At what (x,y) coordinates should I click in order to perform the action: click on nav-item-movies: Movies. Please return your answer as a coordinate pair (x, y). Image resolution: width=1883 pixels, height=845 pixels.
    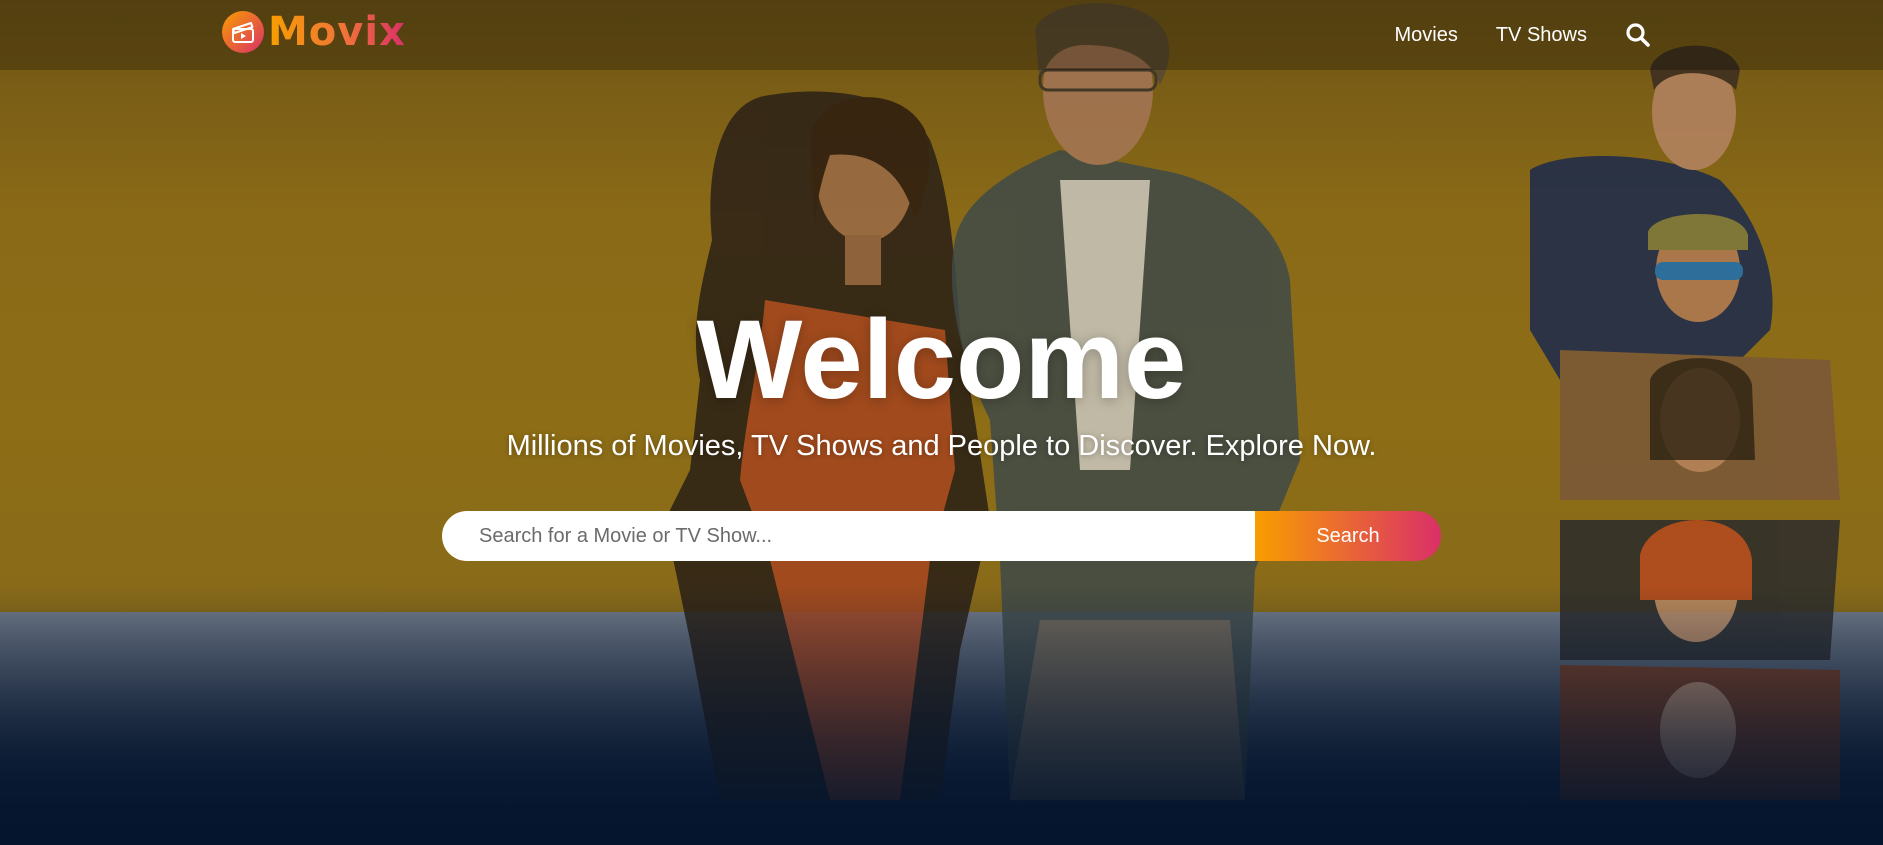
    Looking at the image, I should click on (1425, 35).